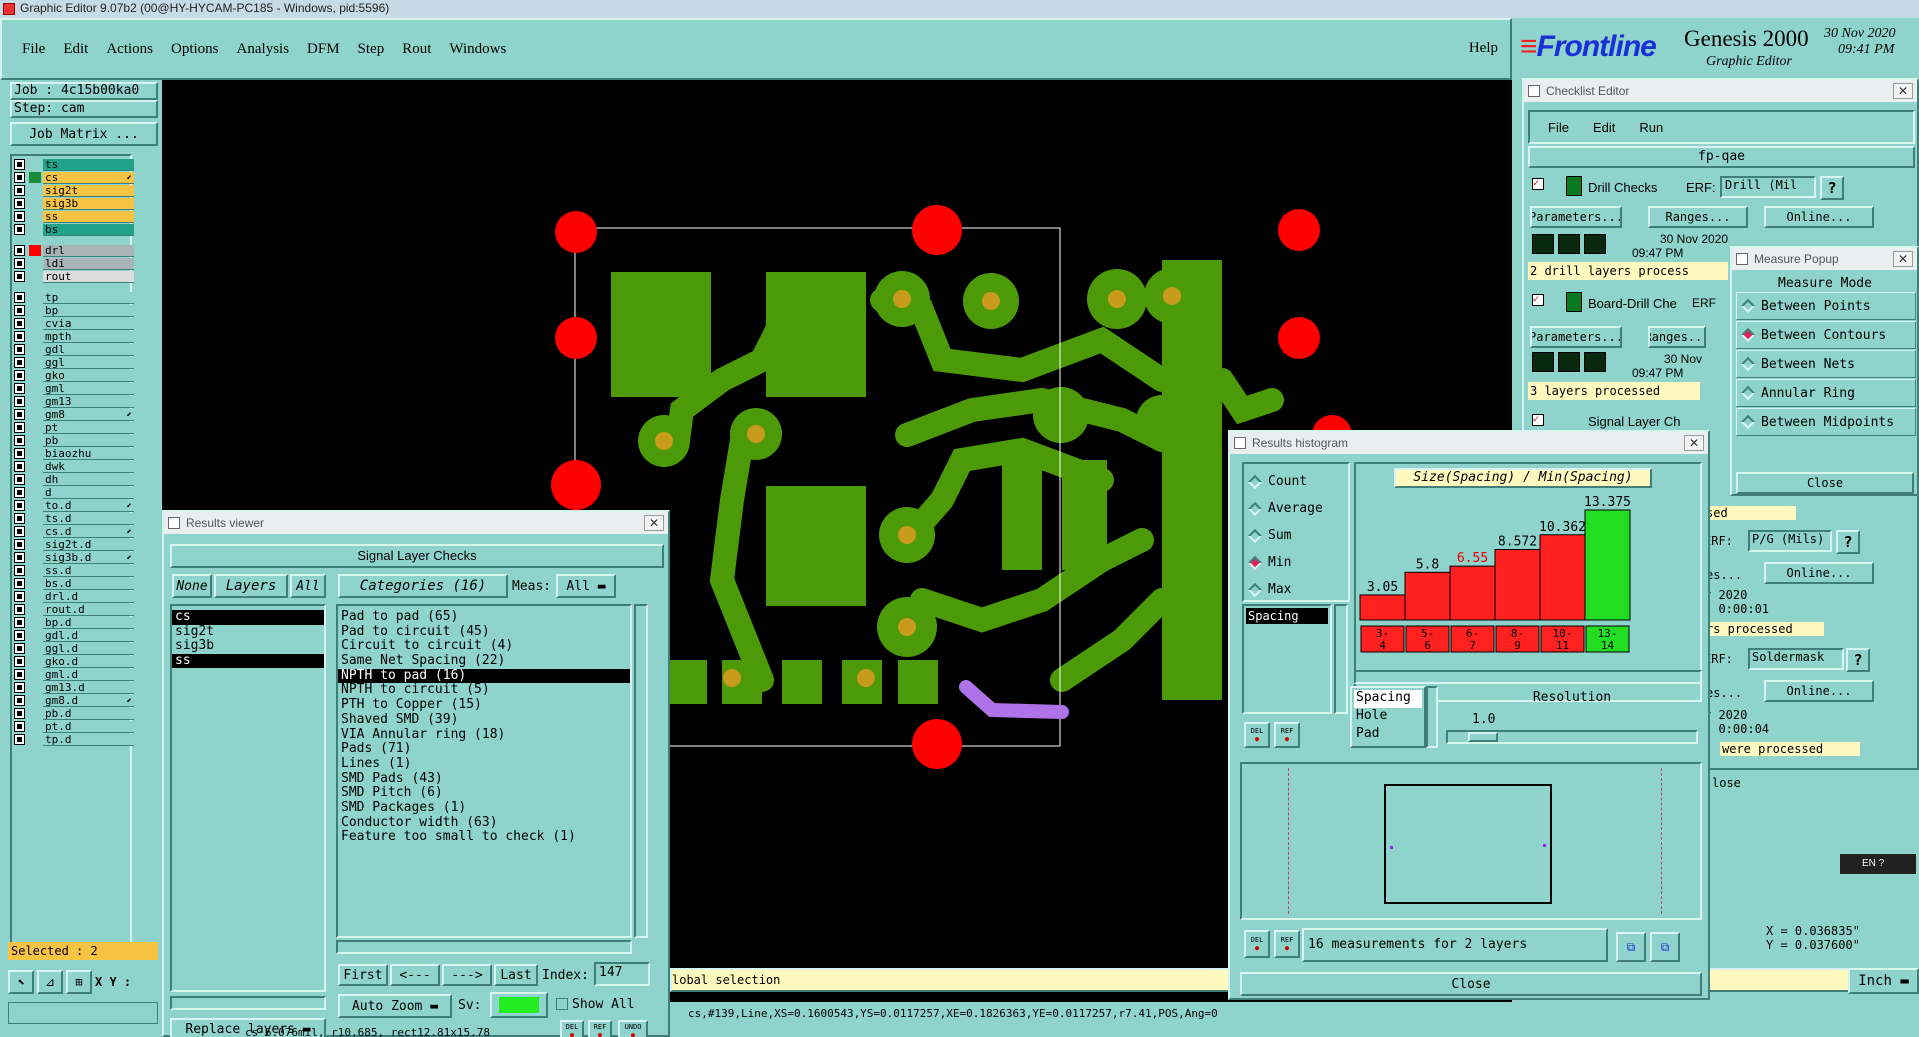 The image size is (1919, 1037). I want to click on signal-check-label: Signal Layer Ch, so click(1634, 421).